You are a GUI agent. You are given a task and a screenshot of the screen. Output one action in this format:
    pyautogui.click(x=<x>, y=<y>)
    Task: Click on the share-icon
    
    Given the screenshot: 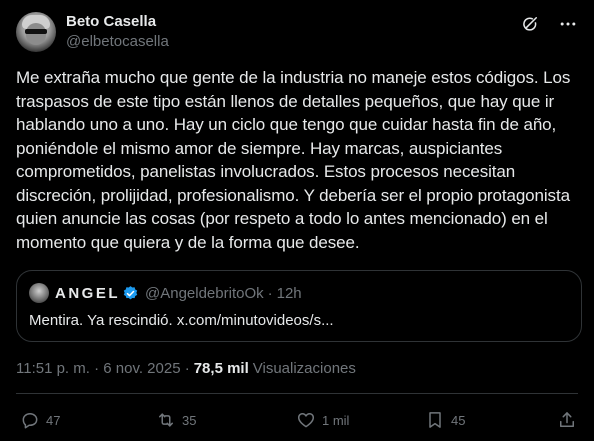 What is the action you would take?
    pyautogui.click(x=567, y=419)
    